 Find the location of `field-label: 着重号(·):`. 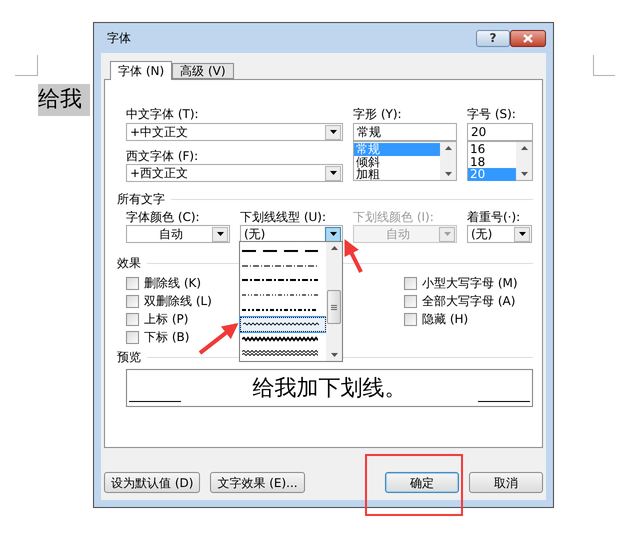

field-label: 着重号(·): is located at coordinates (494, 217).